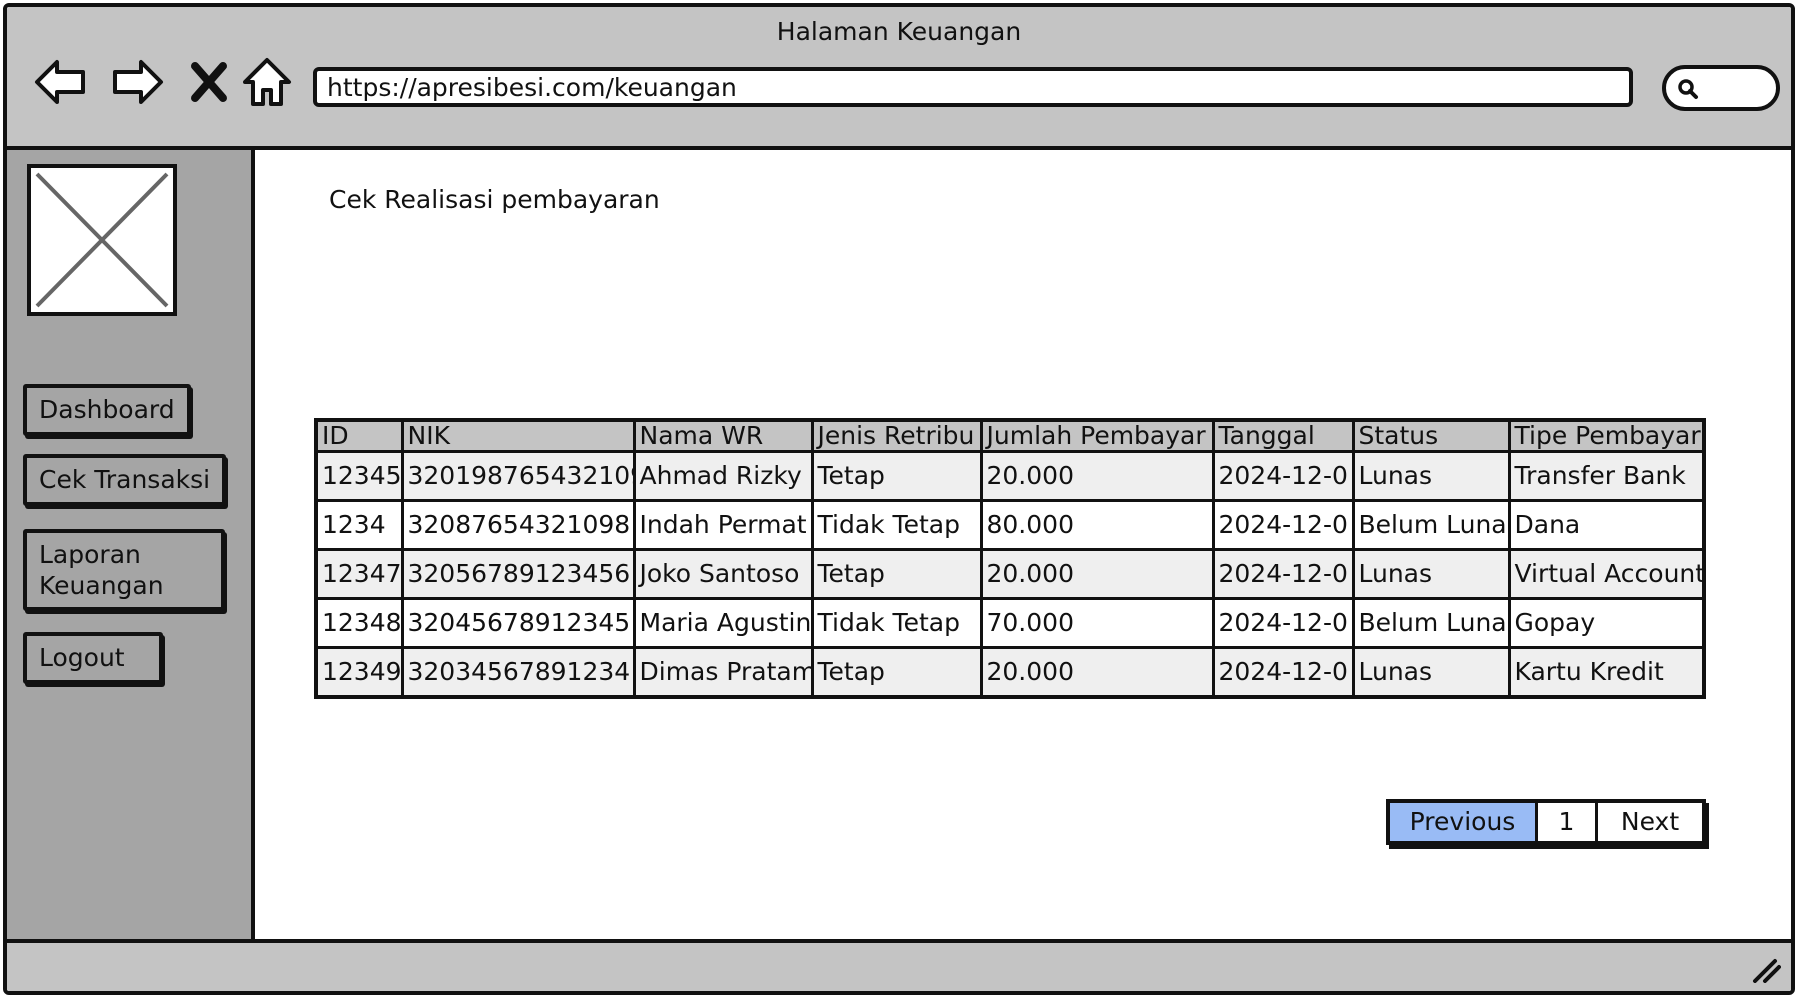 The image size is (1800, 1000). Describe the element at coordinates (1606, 672) in the screenshot. I see `table-cell: Kartu Kredit` at that location.